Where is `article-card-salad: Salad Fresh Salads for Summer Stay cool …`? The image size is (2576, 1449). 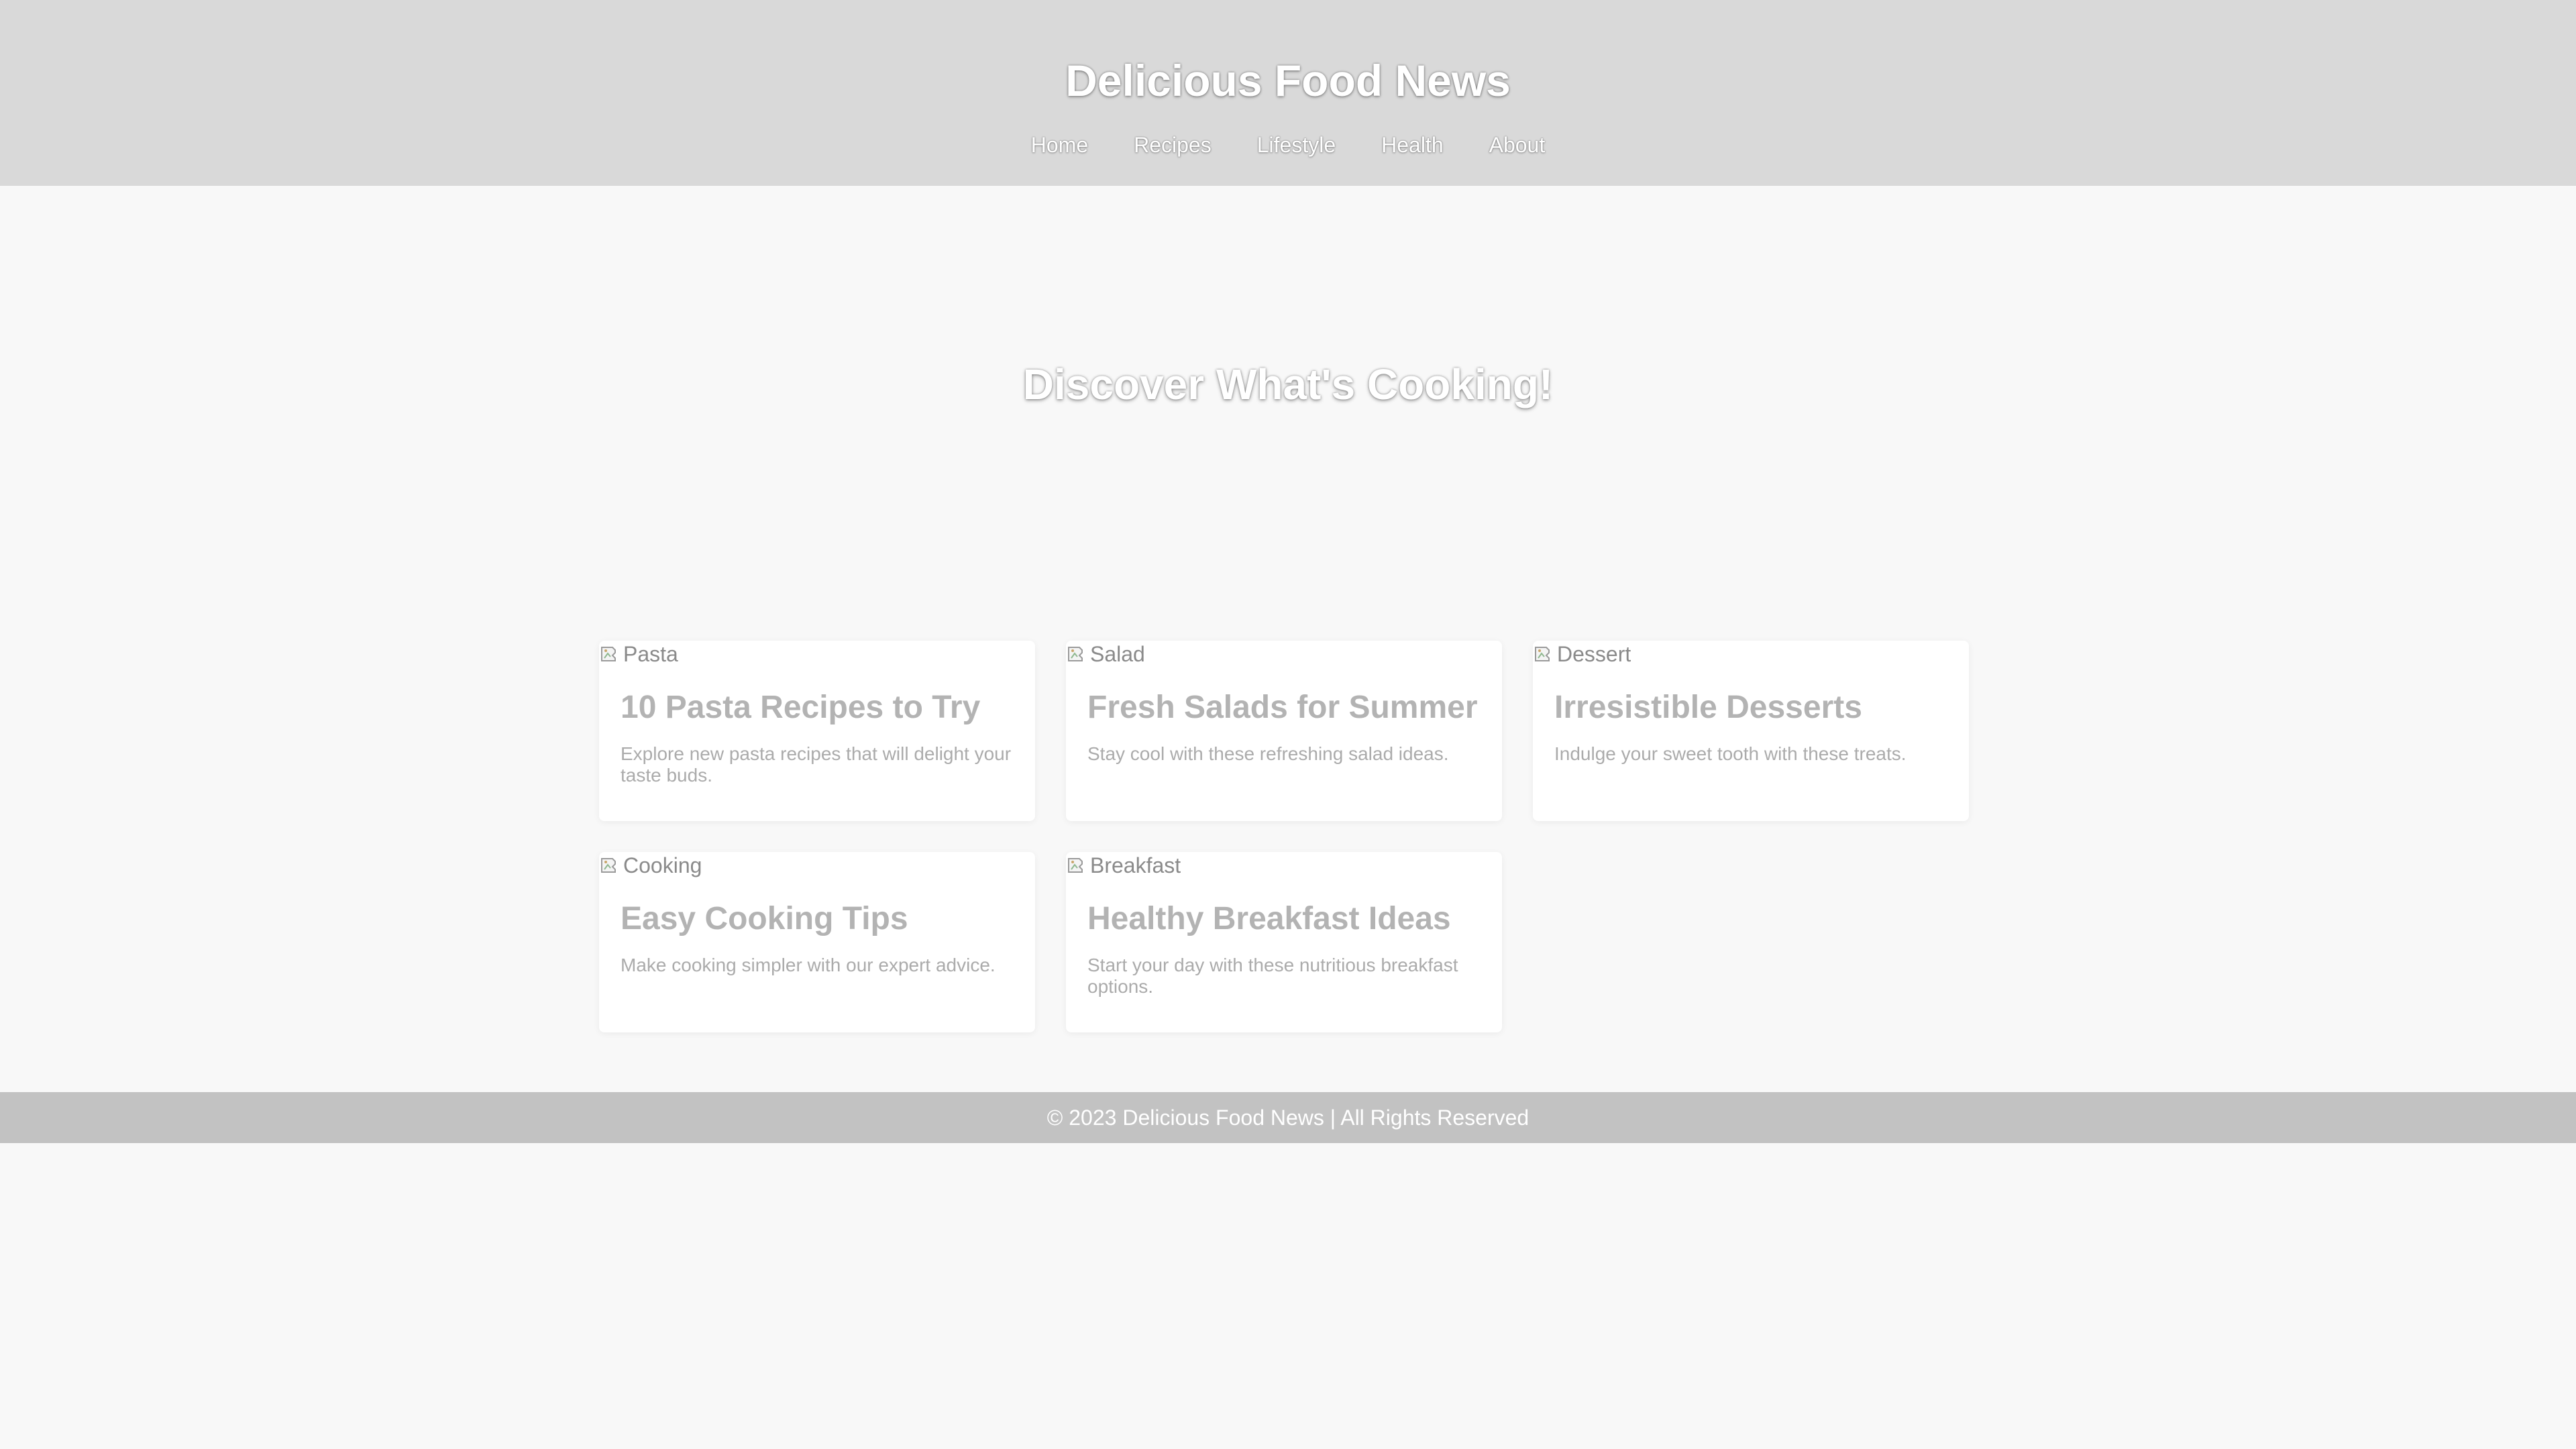 article-card-salad: Salad Fresh Salads for Summer Stay cool … is located at coordinates (1284, 731).